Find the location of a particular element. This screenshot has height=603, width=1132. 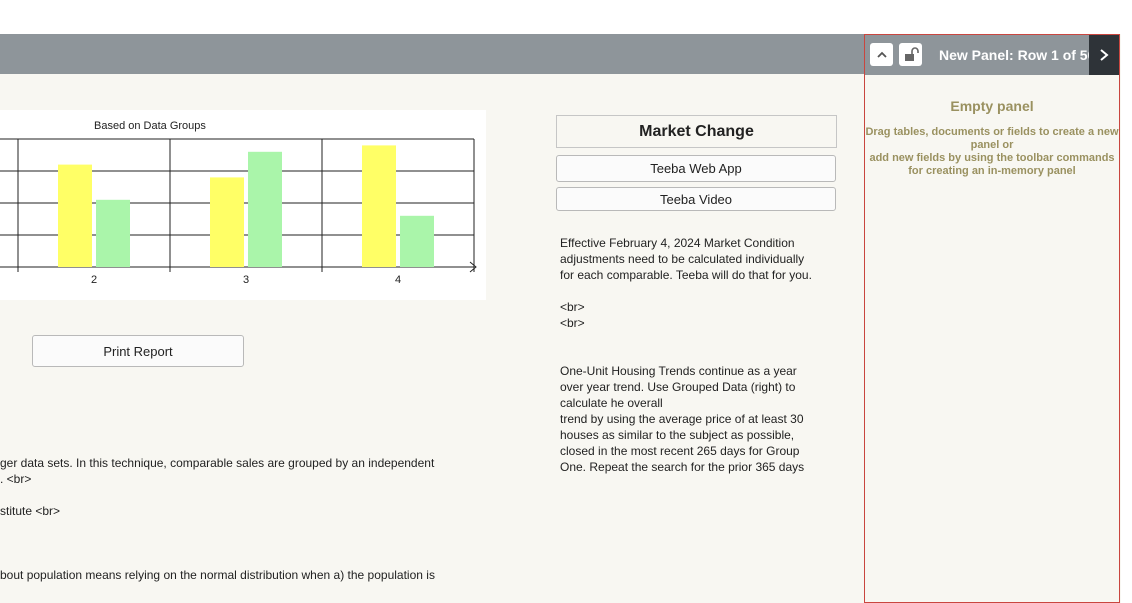

tick-label: 3 is located at coordinates (246, 280).